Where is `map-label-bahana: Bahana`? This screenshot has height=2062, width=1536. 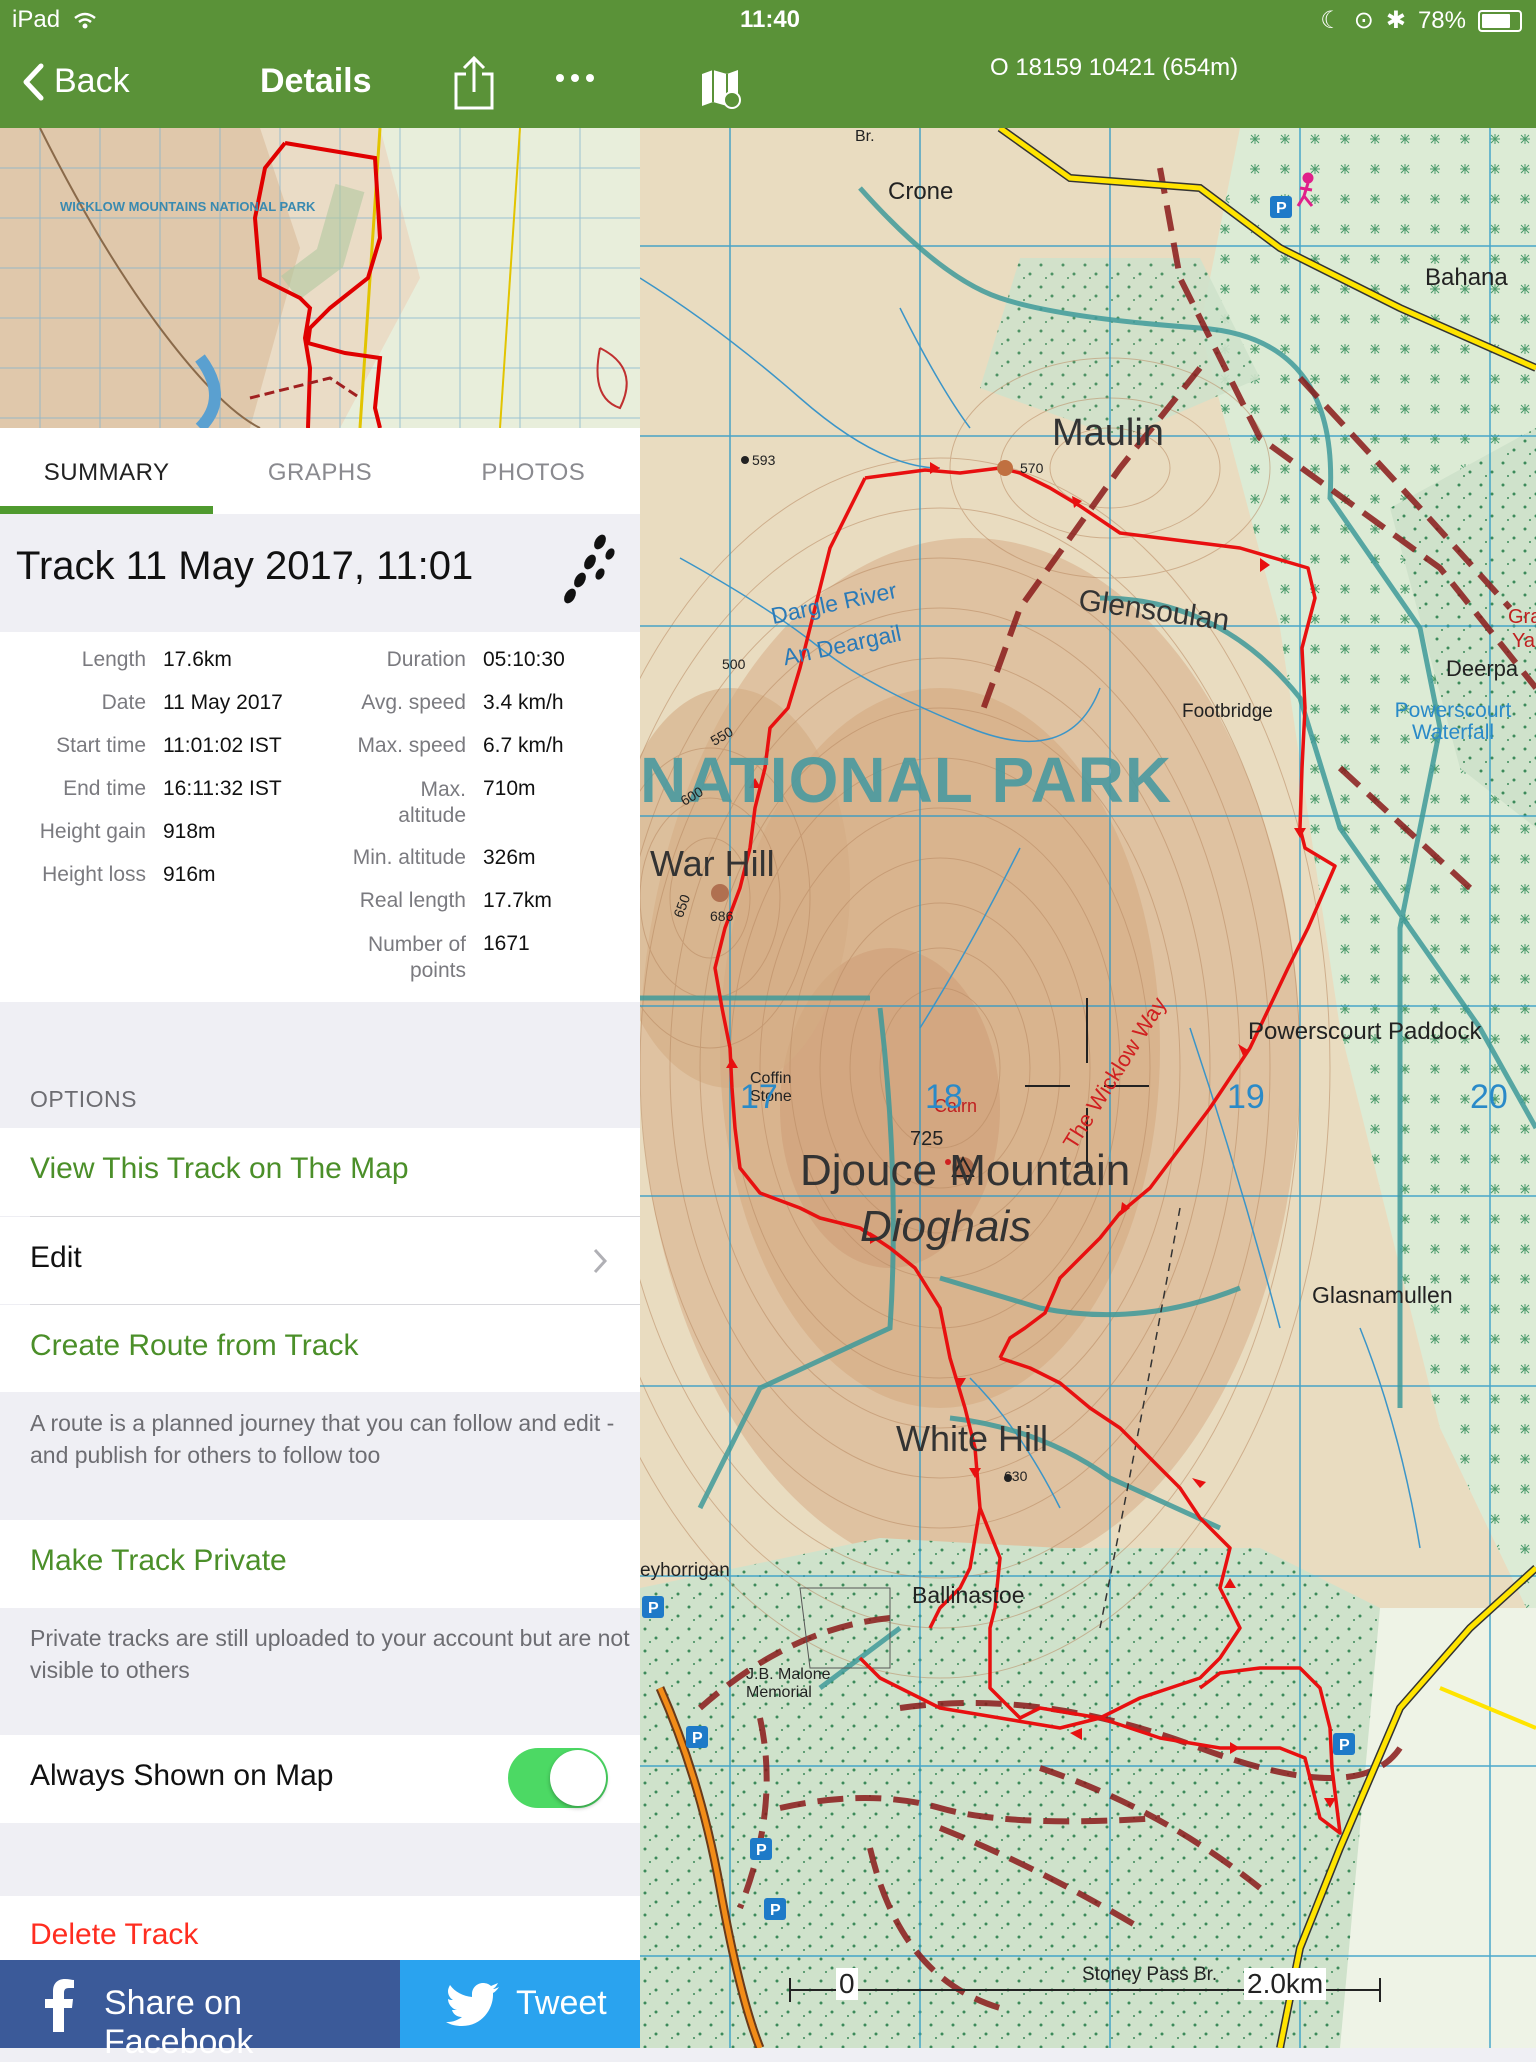
map-label-bahana: Bahana is located at coordinates (1466, 277).